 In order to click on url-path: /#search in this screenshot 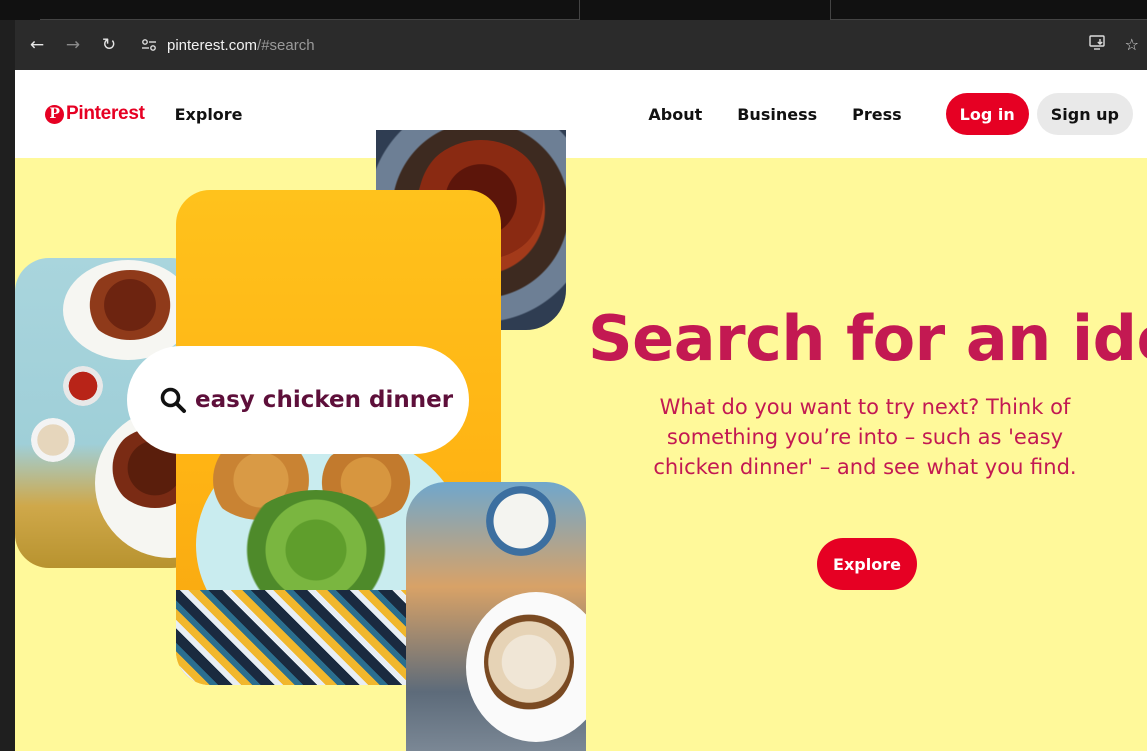, I will do `click(286, 45)`.